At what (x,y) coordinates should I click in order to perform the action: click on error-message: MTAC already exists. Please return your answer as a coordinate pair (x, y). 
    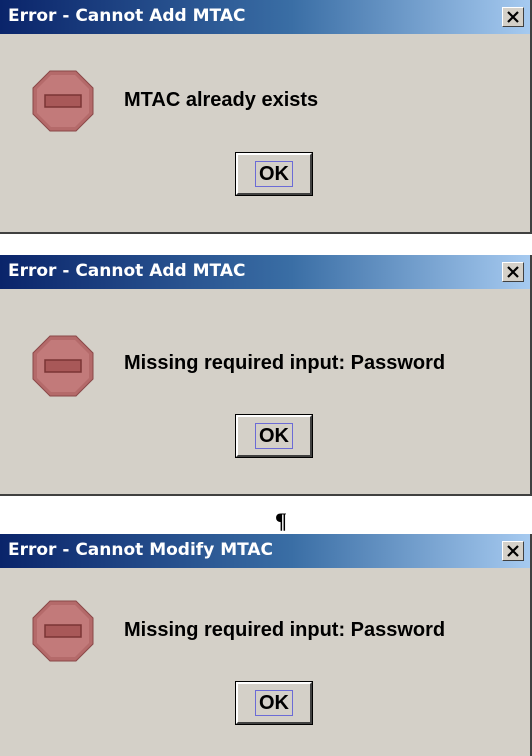
    Looking at the image, I should click on (221, 100).